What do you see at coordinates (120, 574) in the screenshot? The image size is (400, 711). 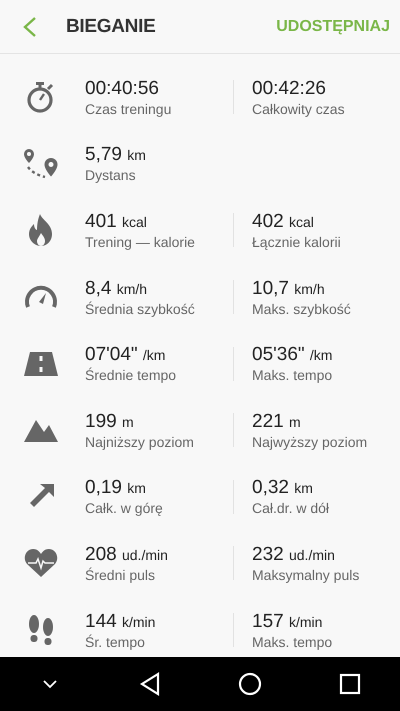 I see `stat-label: Średni puls` at bounding box center [120, 574].